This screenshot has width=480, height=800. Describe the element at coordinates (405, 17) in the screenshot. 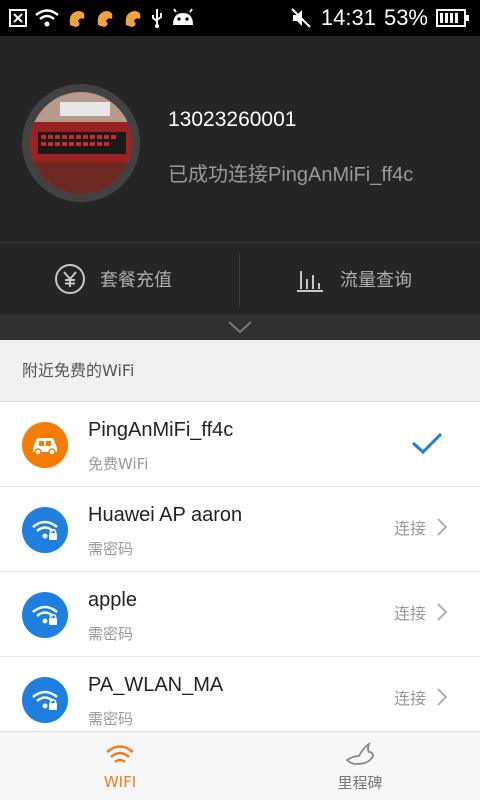

I see `battery-percent: 53%` at that location.